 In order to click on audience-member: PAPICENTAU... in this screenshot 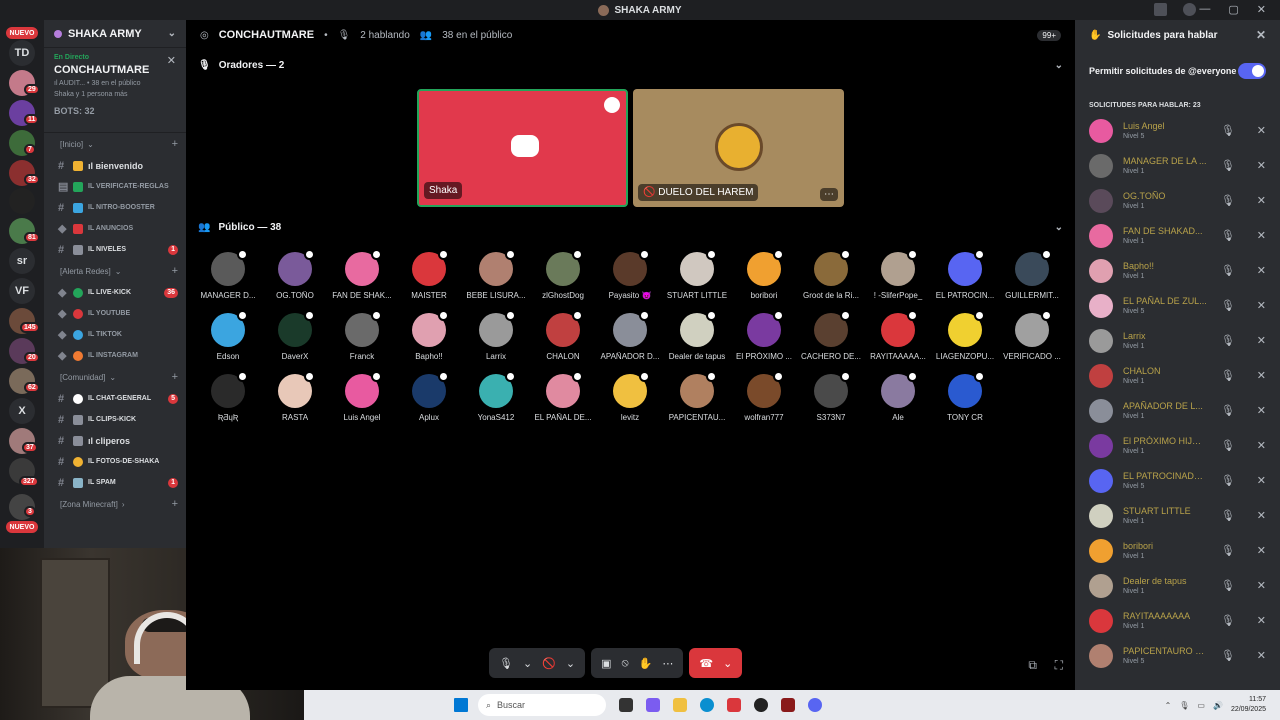, I will do `click(697, 396)`.